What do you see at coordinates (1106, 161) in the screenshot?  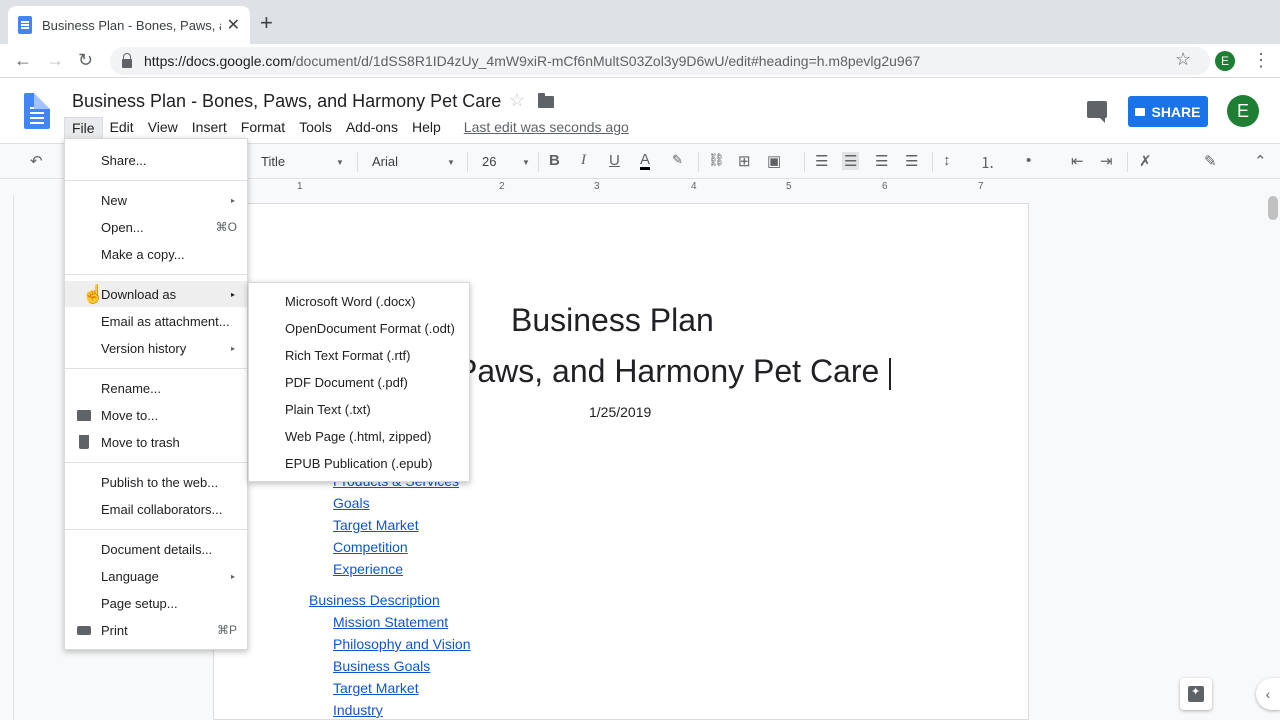 I see `increase-indent-icon: ⇥` at bounding box center [1106, 161].